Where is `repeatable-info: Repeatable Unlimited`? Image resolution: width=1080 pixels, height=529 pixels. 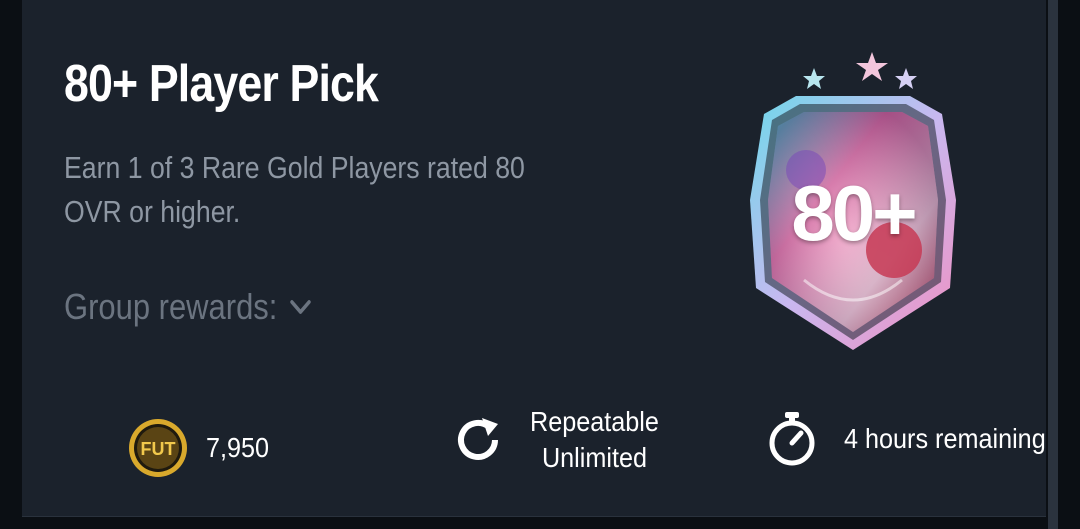
repeatable-info: Repeatable Unlimited is located at coordinates (562, 440).